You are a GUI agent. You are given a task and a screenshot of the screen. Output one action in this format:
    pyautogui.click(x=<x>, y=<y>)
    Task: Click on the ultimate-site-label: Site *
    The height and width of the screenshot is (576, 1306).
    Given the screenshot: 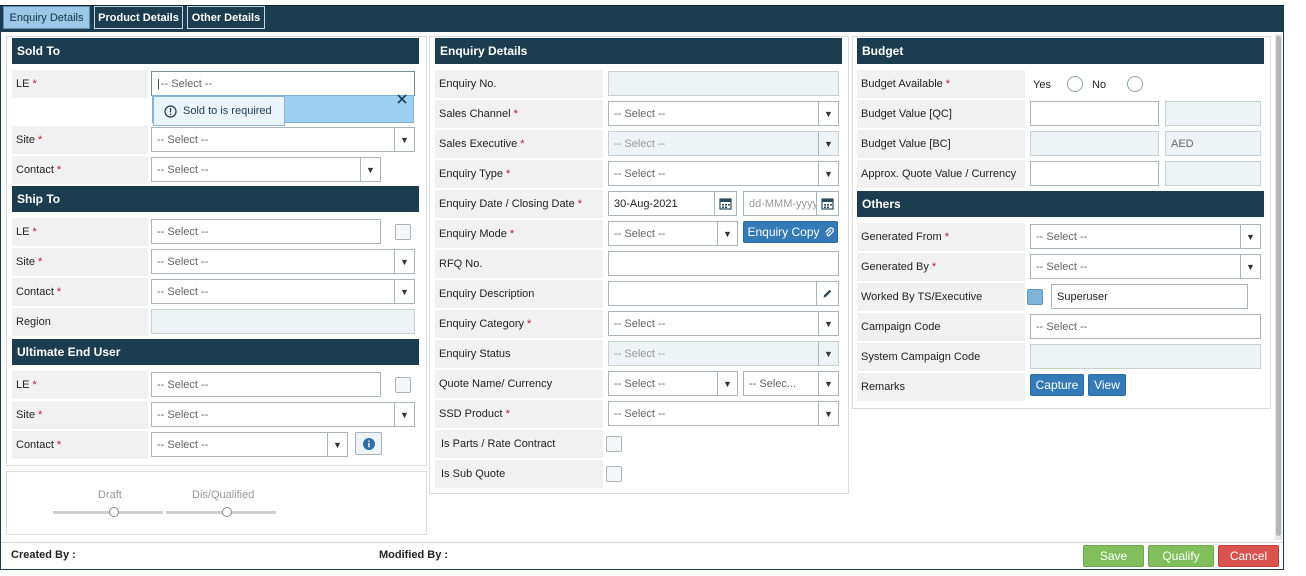 What is the action you would take?
    pyautogui.click(x=80, y=415)
    